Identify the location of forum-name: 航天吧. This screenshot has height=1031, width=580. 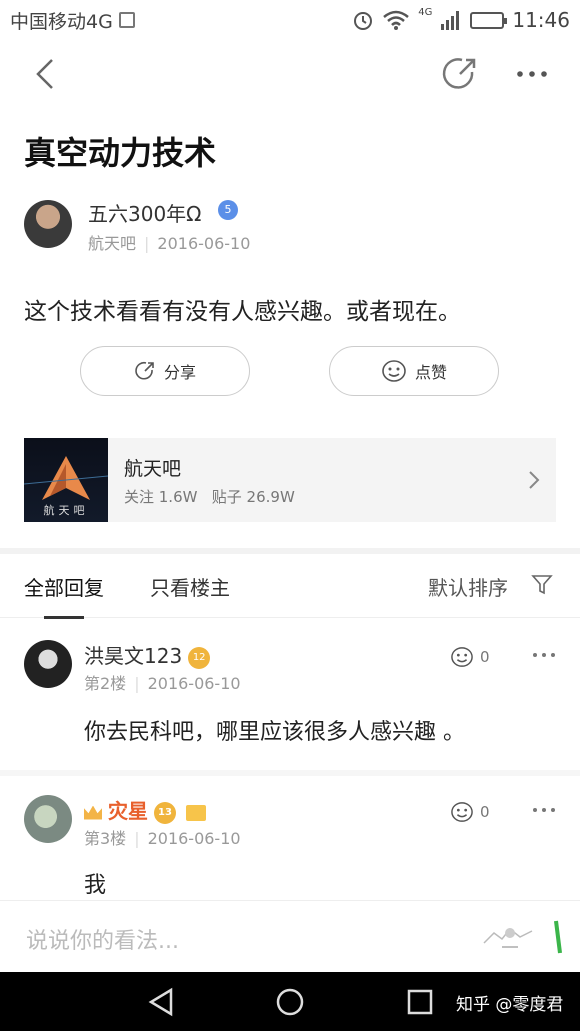
(153, 469).